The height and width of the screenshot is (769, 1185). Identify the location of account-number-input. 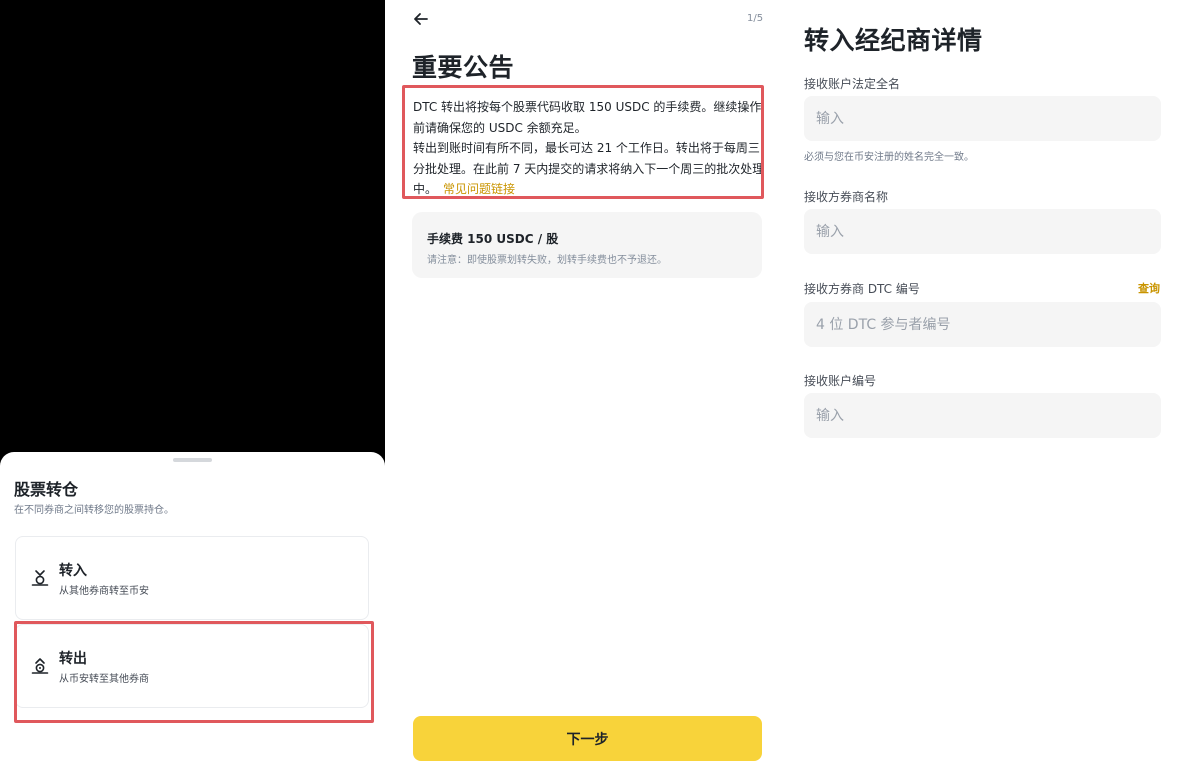
(982, 415).